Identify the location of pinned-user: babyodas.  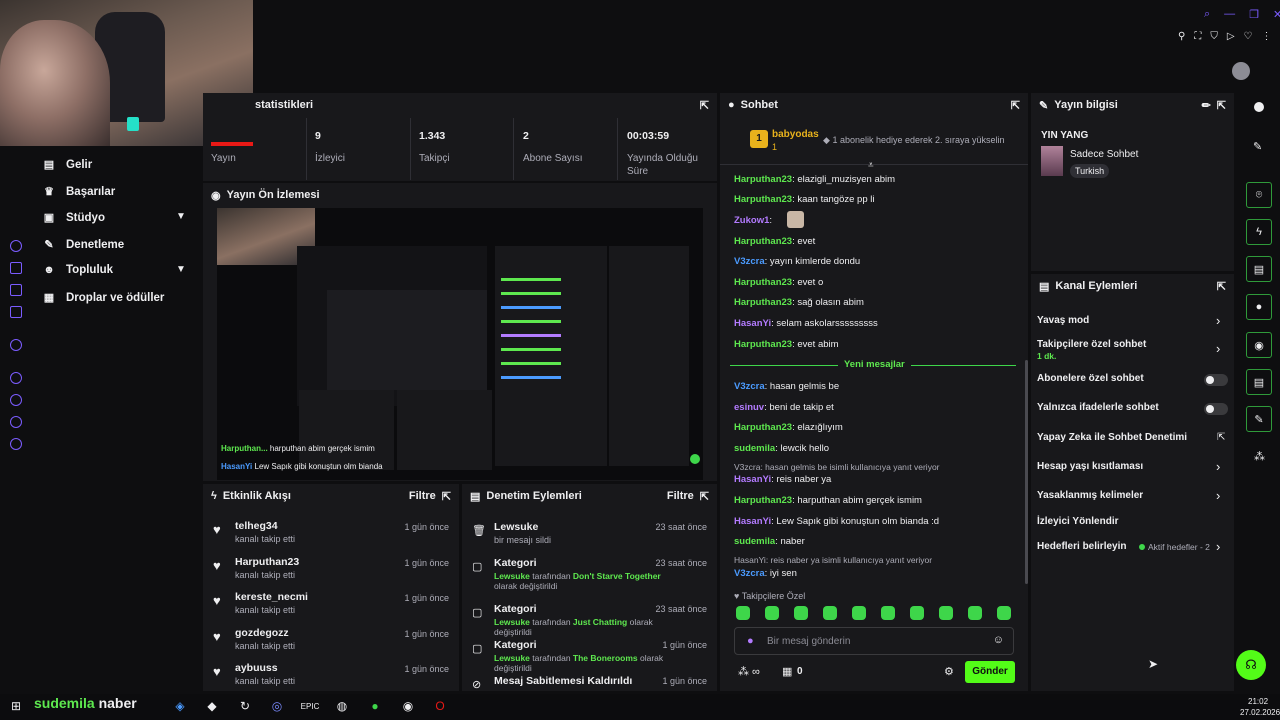
(795, 134).